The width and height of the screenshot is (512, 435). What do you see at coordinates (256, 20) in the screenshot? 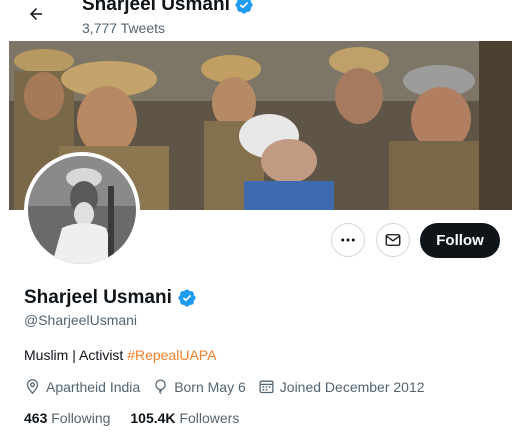
I see `profile-header-bar: Sharjeel Usmani 3,777 Tweets` at bounding box center [256, 20].